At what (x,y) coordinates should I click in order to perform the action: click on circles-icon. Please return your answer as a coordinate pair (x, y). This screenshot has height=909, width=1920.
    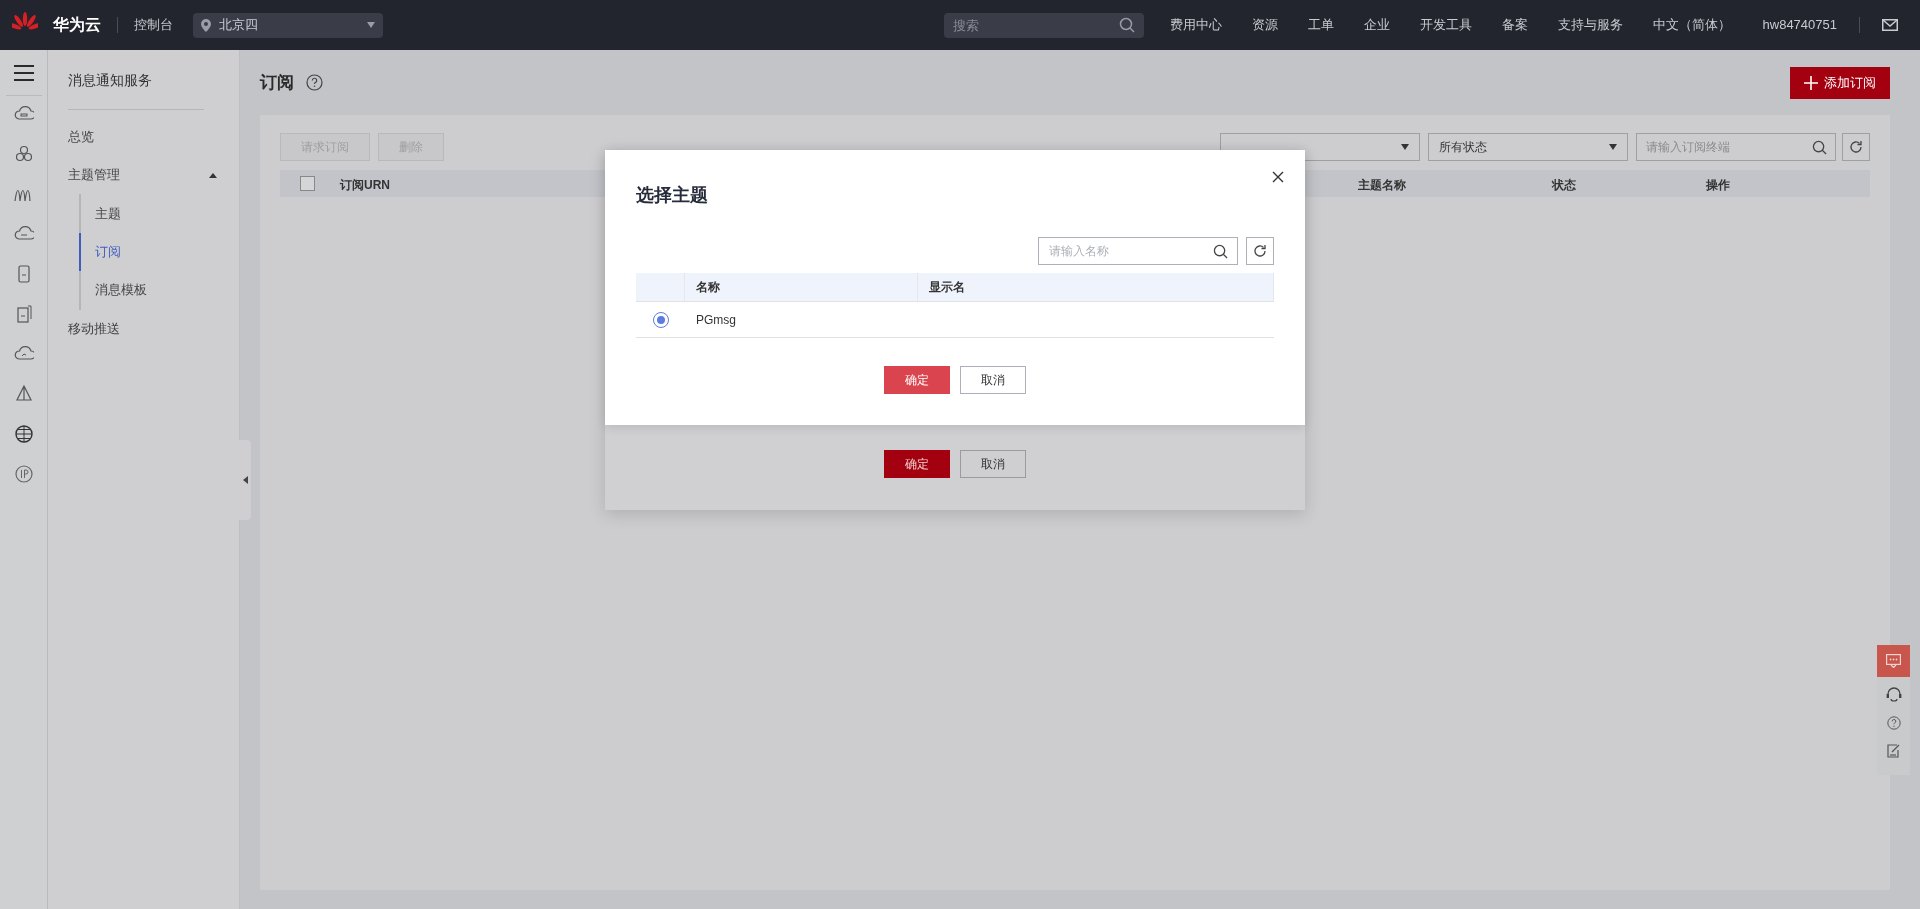
    Looking at the image, I should click on (23, 154).